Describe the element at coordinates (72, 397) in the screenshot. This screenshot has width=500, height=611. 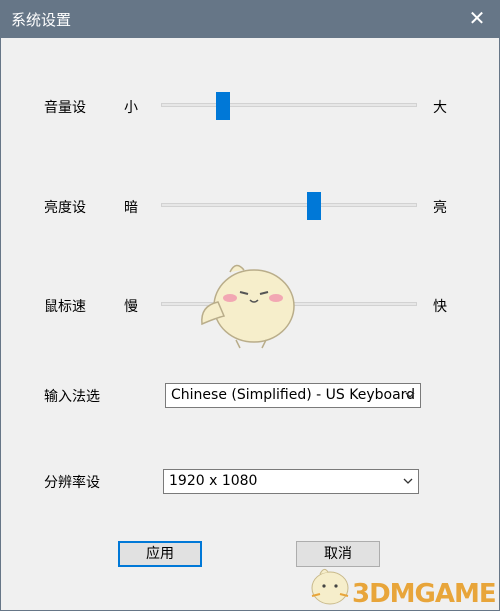
I see `input-method-label: 输入法选` at that location.